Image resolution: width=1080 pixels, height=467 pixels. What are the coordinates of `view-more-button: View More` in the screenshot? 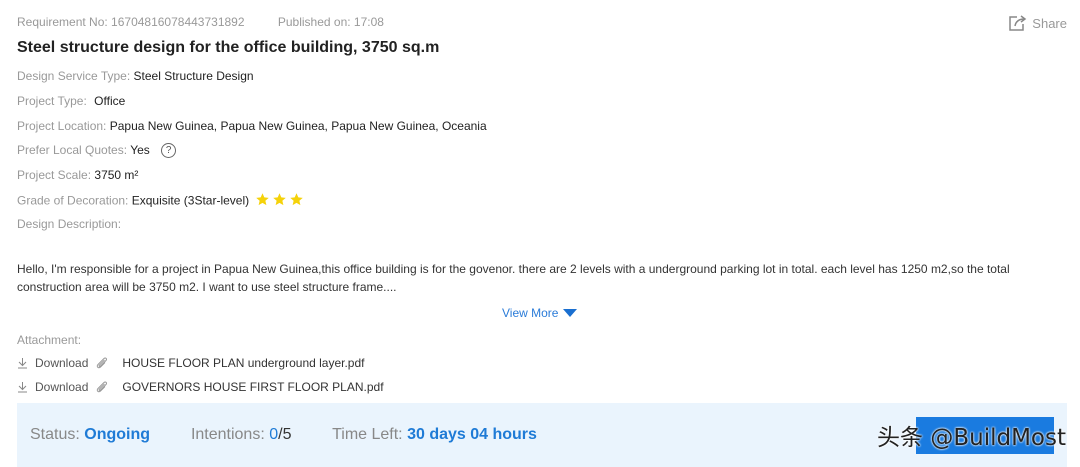 It's located at (540, 313).